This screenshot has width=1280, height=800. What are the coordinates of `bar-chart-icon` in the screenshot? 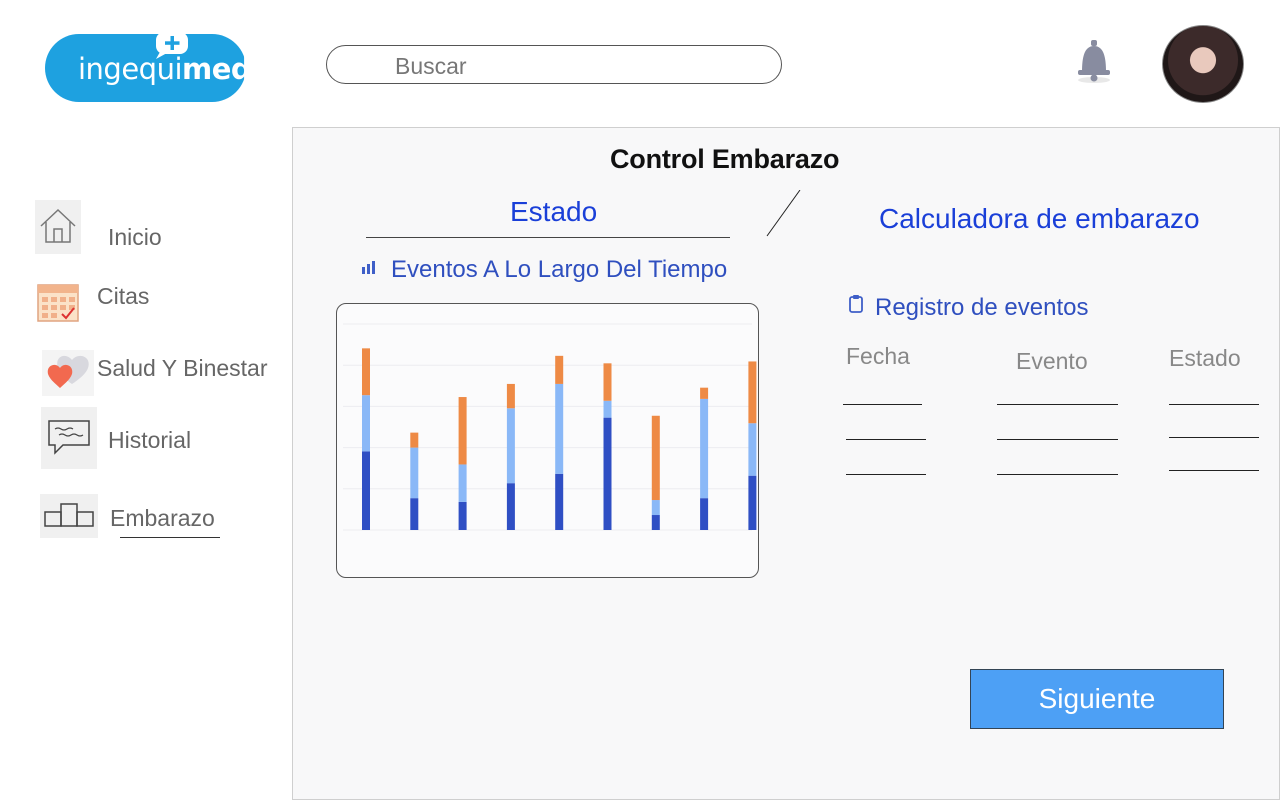 It's located at (368, 267).